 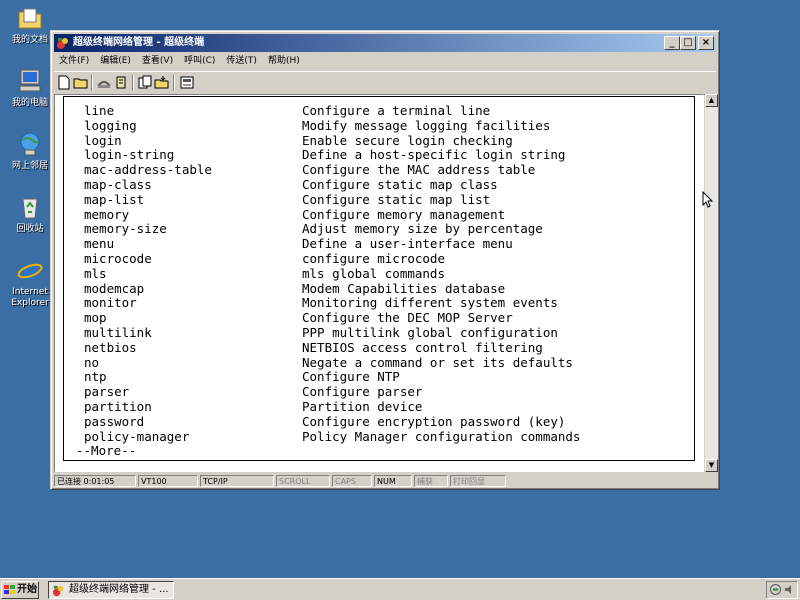 What do you see at coordinates (99, 244) in the screenshot?
I see `command-name: menu` at bounding box center [99, 244].